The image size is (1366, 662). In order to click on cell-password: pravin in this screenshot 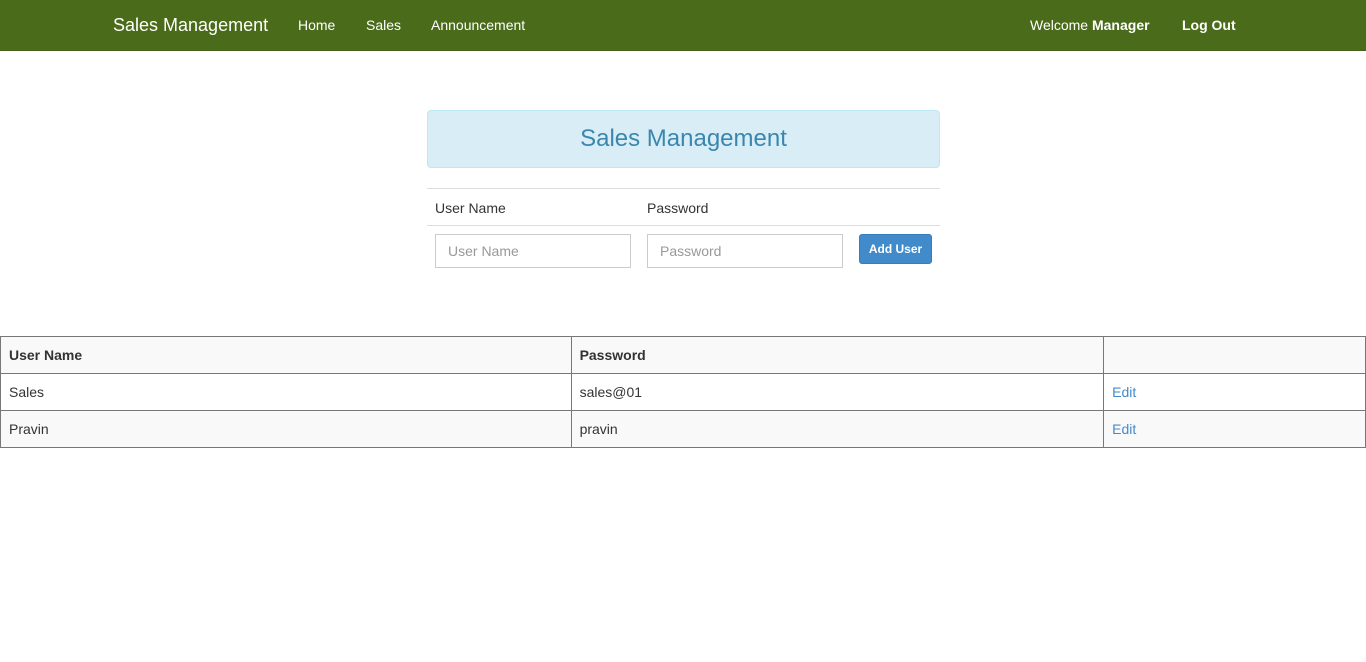, I will do `click(837, 429)`.